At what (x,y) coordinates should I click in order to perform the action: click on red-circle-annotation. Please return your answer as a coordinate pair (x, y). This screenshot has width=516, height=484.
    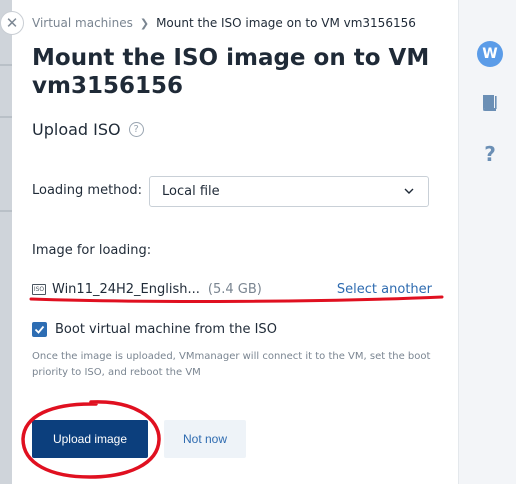
    Looking at the image, I should click on (91, 439).